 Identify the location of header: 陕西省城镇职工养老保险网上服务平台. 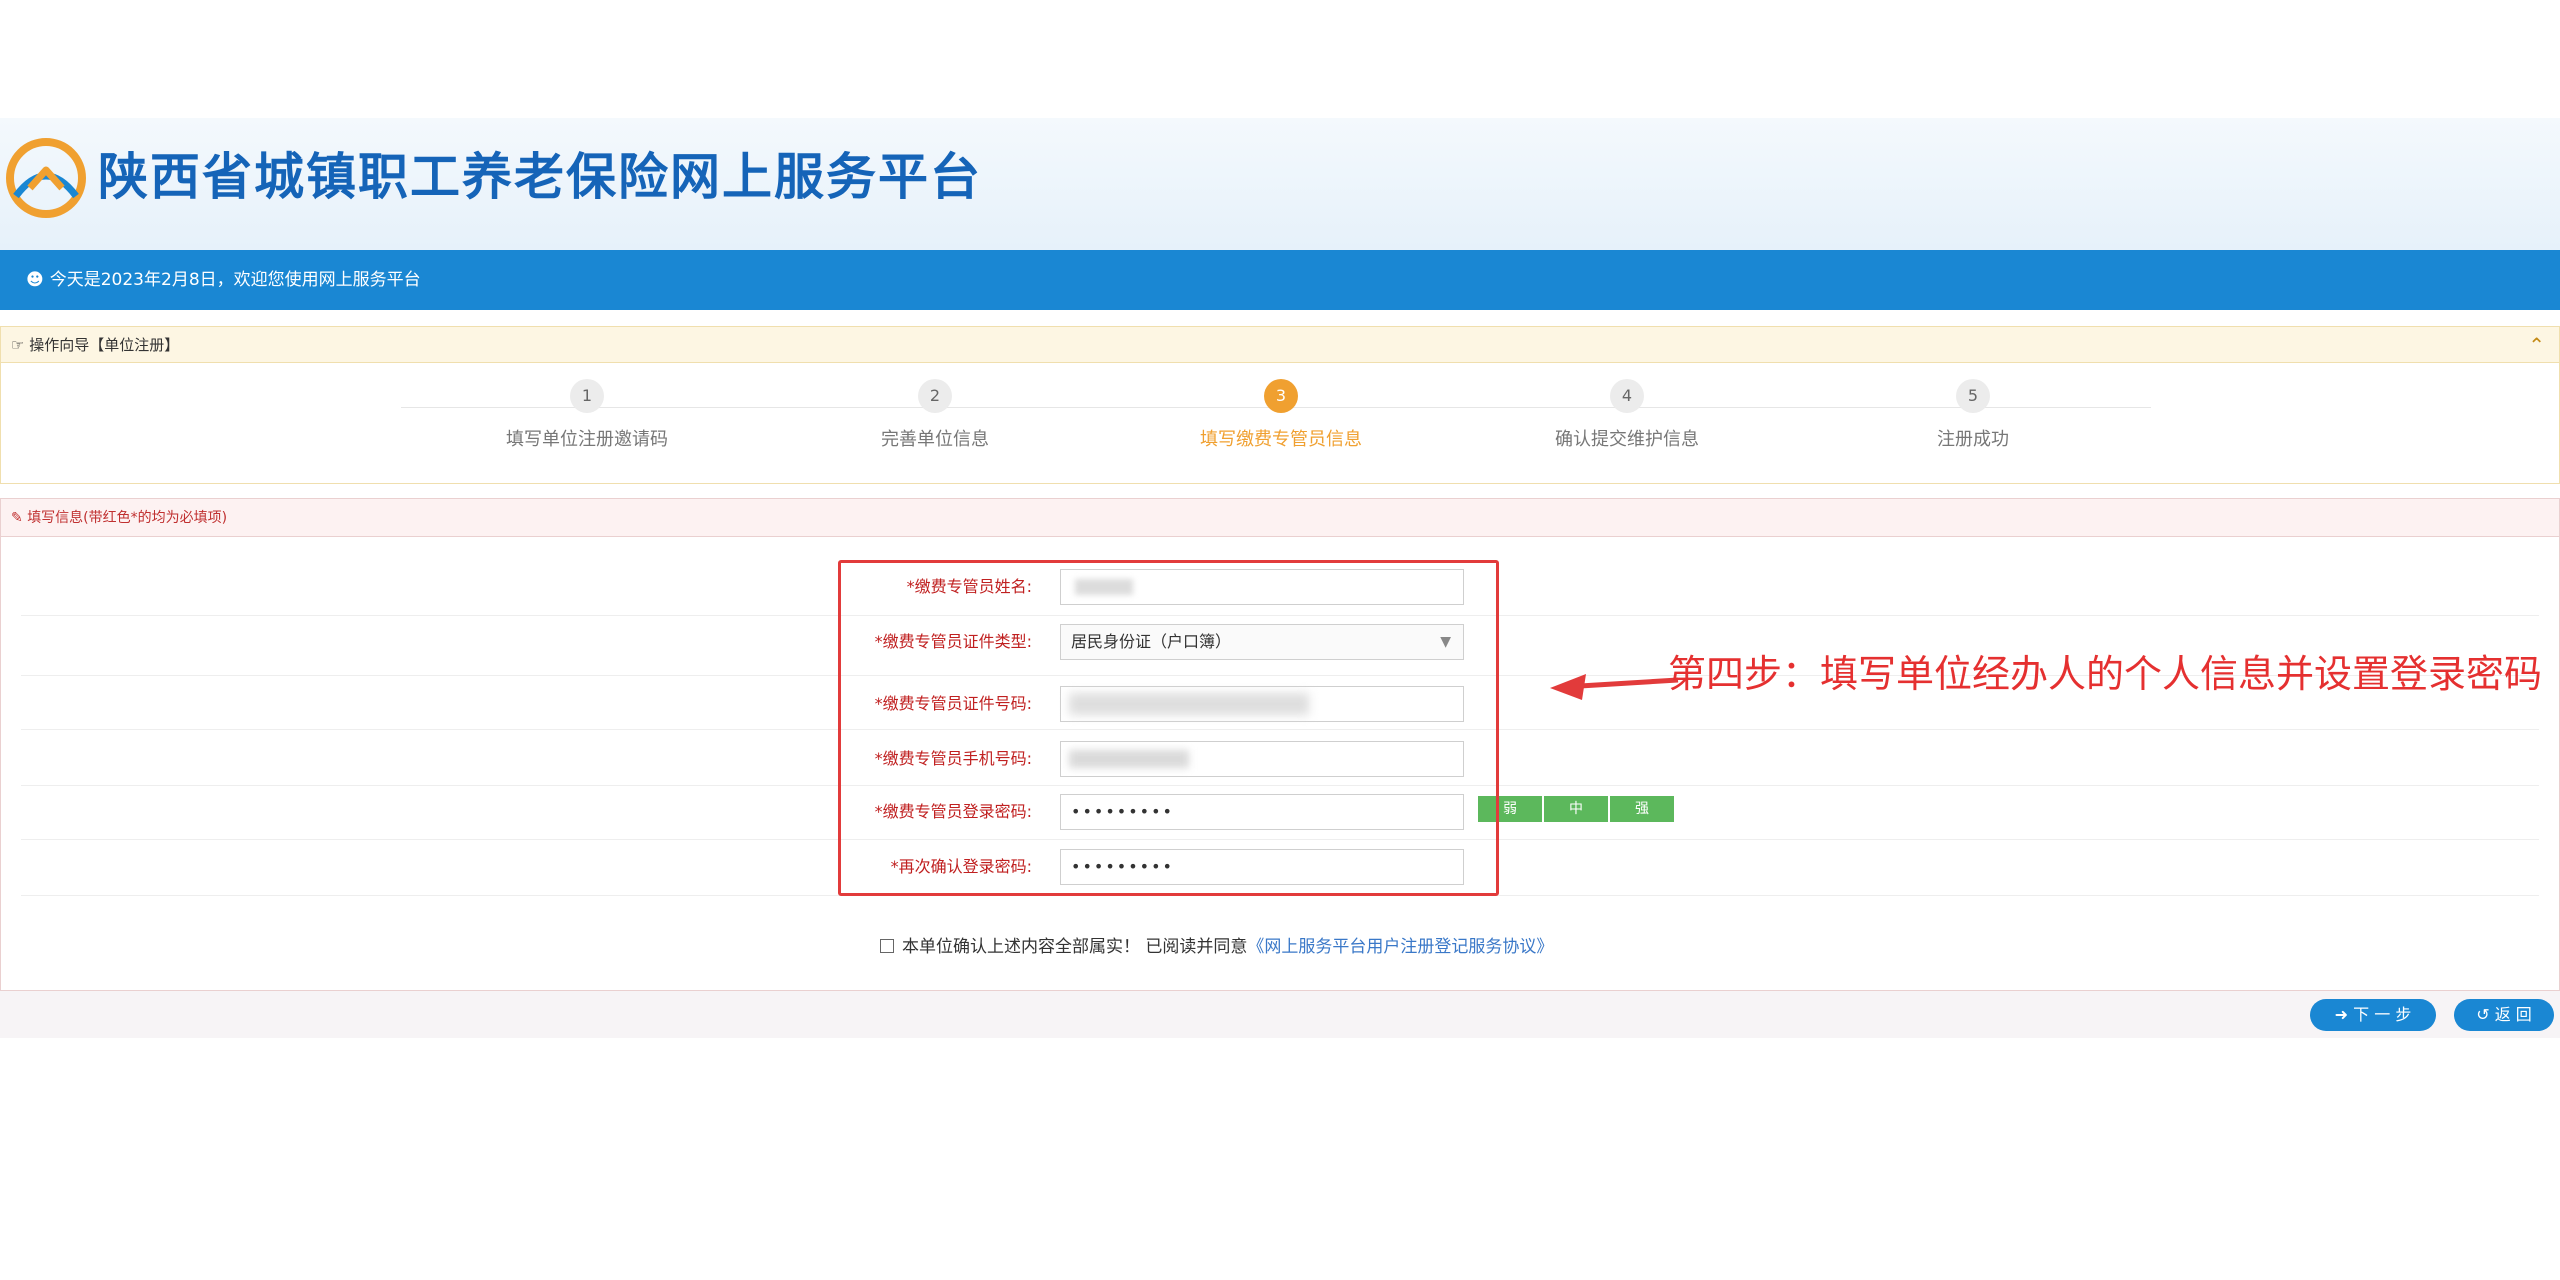
(1280, 184).